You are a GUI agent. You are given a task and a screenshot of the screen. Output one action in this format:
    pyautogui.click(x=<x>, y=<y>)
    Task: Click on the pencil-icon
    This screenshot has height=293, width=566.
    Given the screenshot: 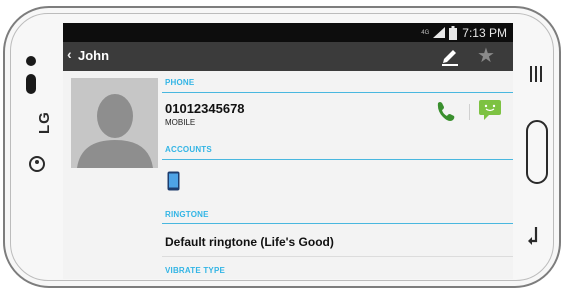 What is the action you would take?
    pyautogui.click(x=450, y=56)
    